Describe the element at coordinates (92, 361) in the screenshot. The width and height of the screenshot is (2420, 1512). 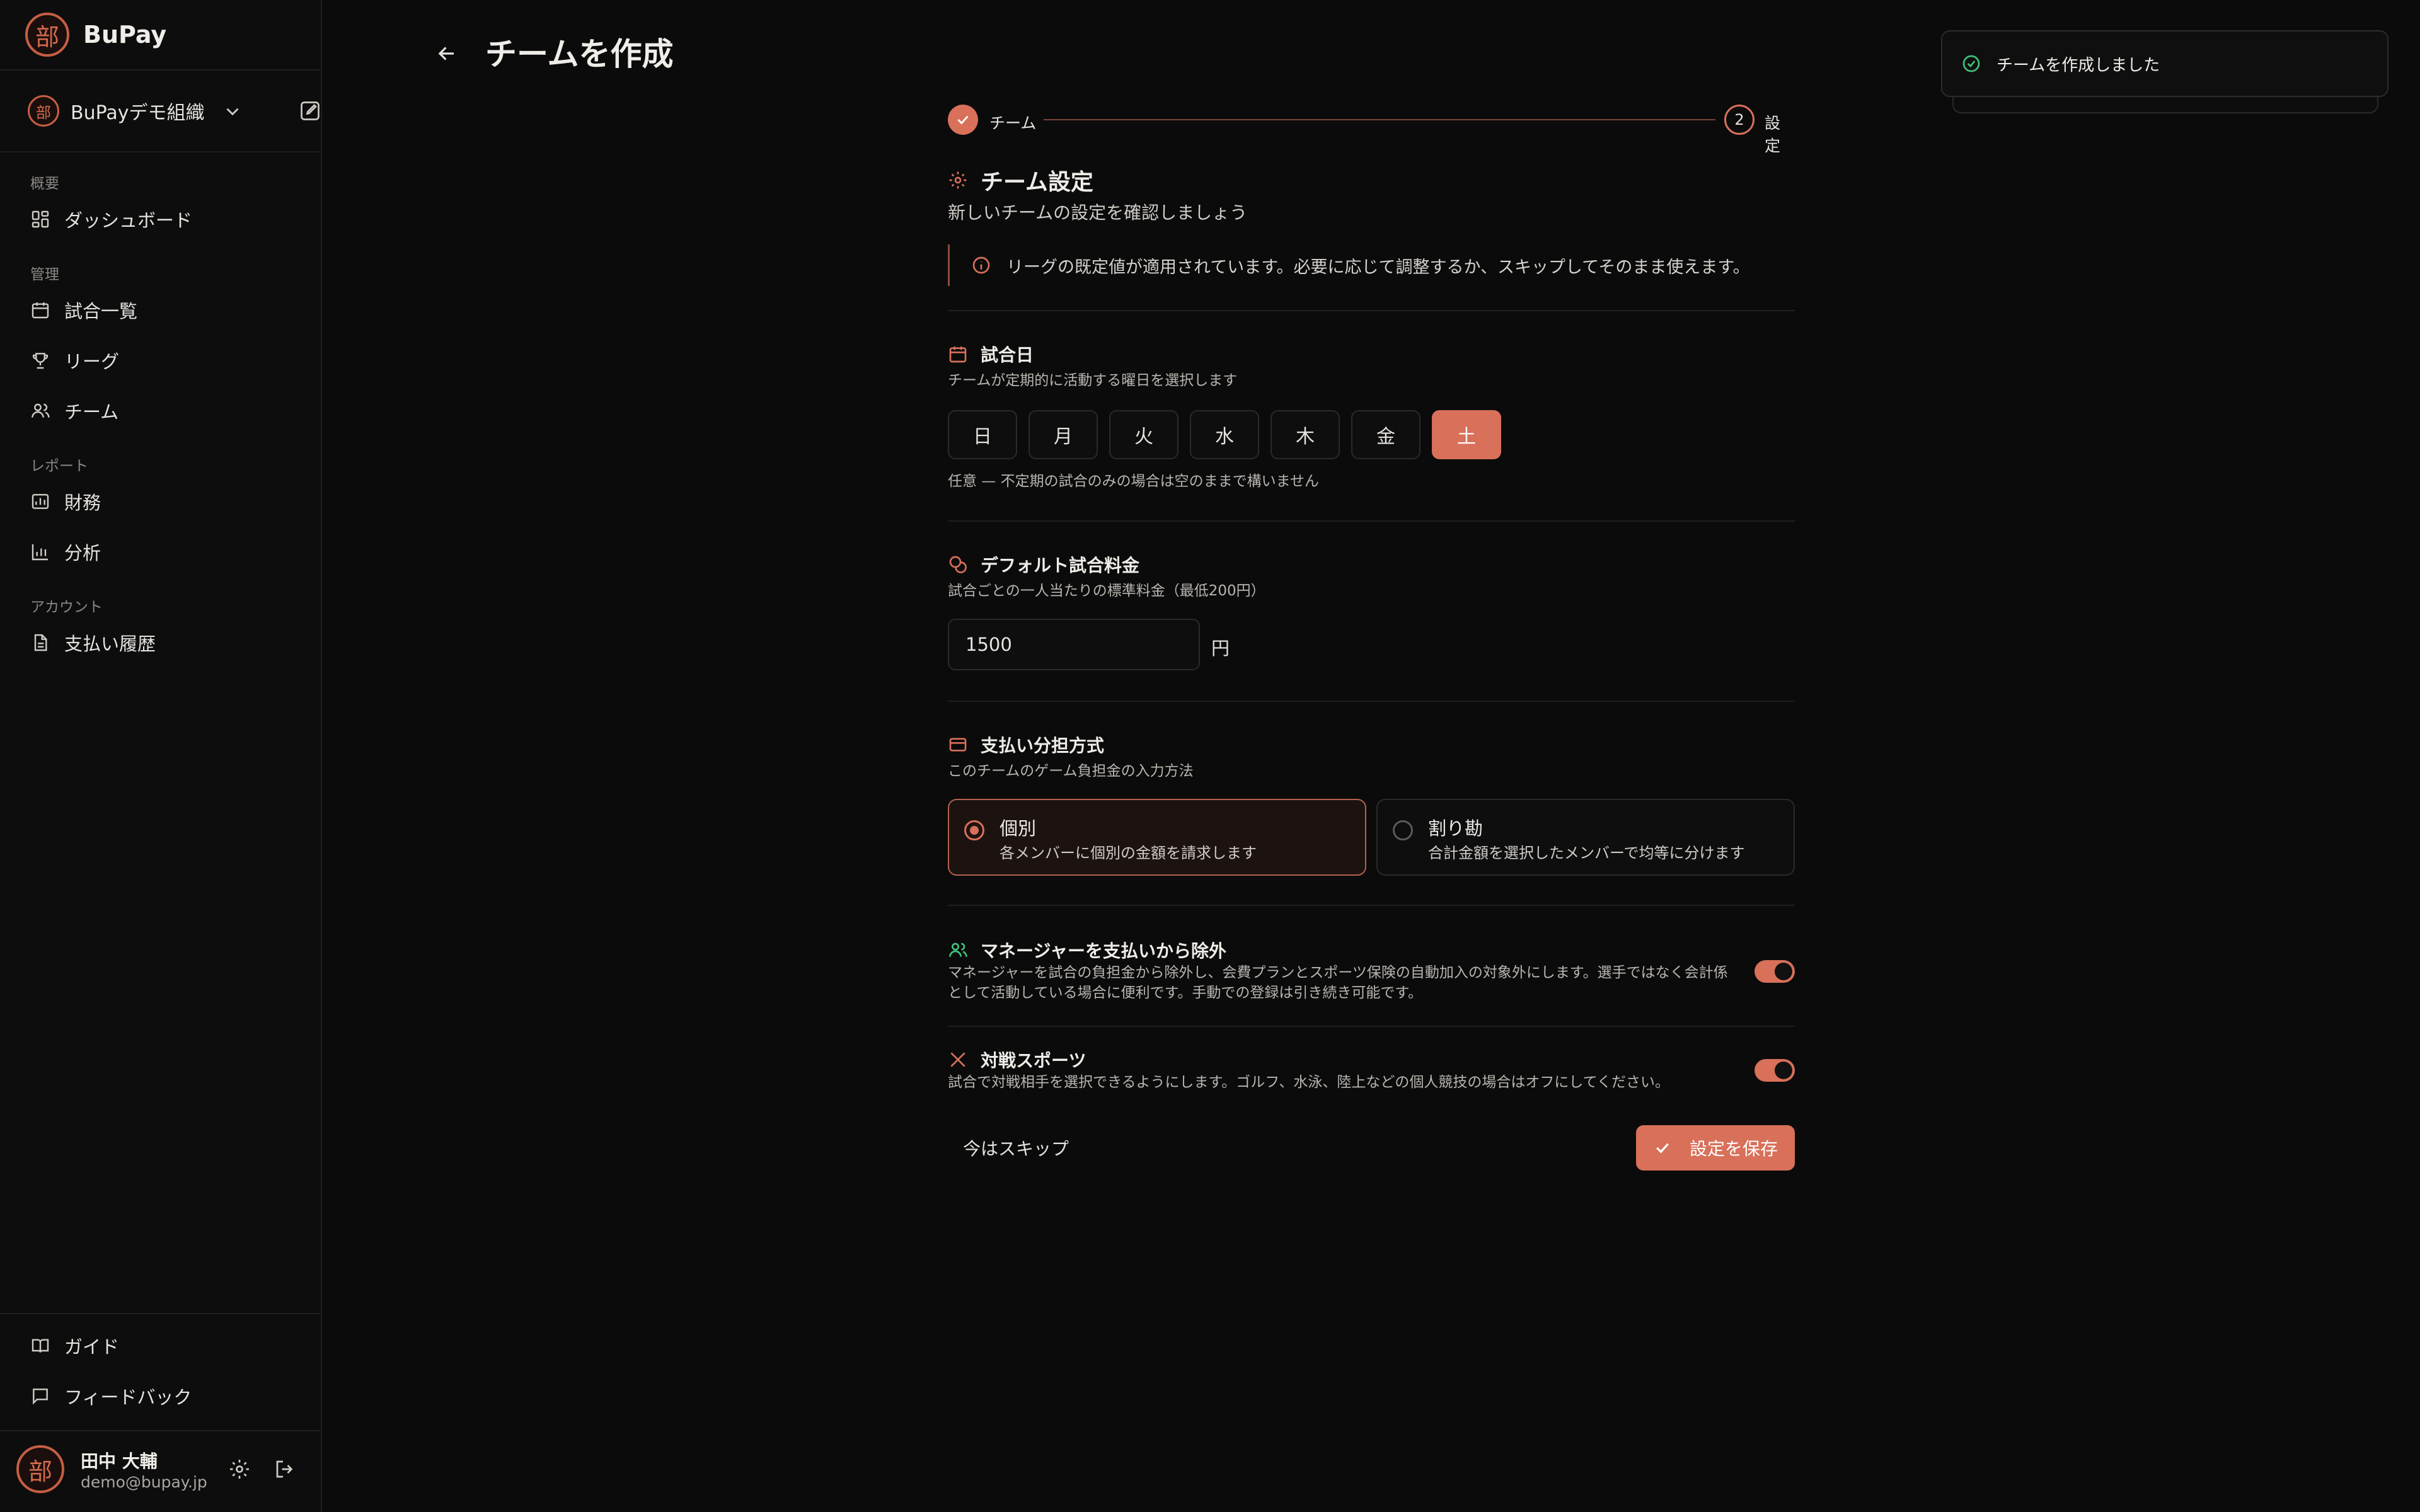
I see `sidebar-item-label: リーグ` at that location.